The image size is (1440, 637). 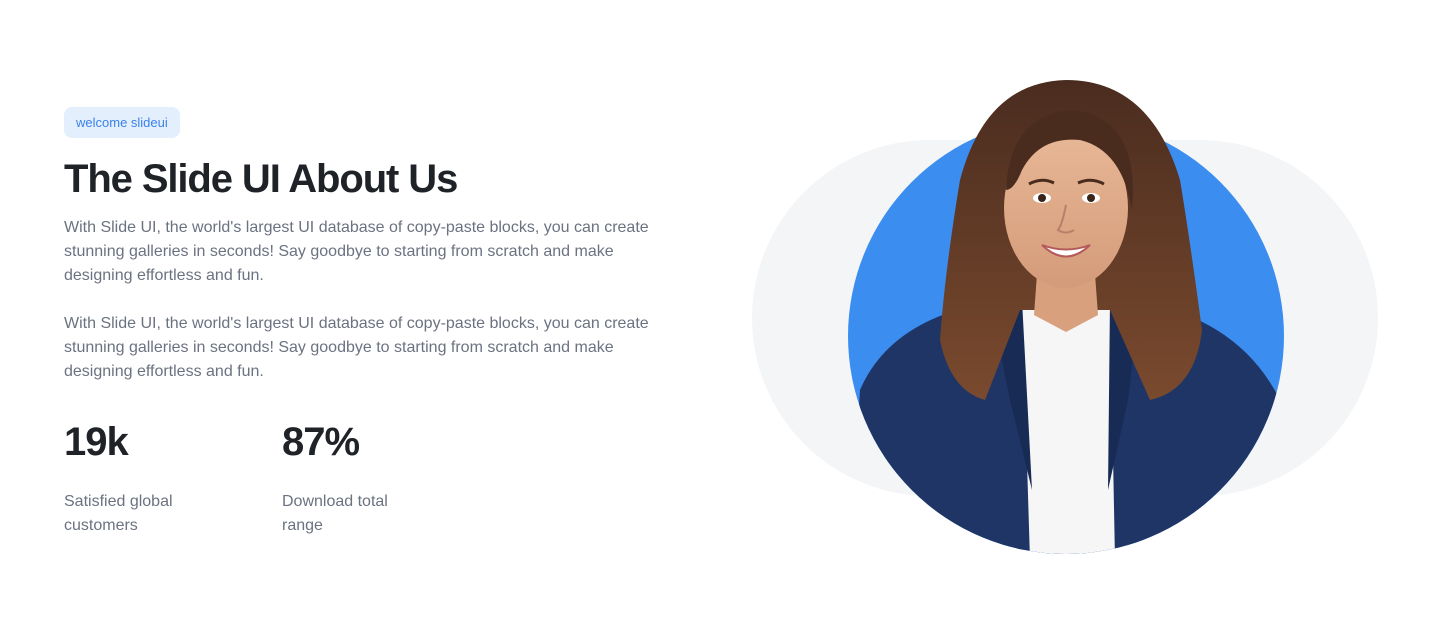 I want to click on stat-downloads: 87% Download total range, so click(x=391, y=478).